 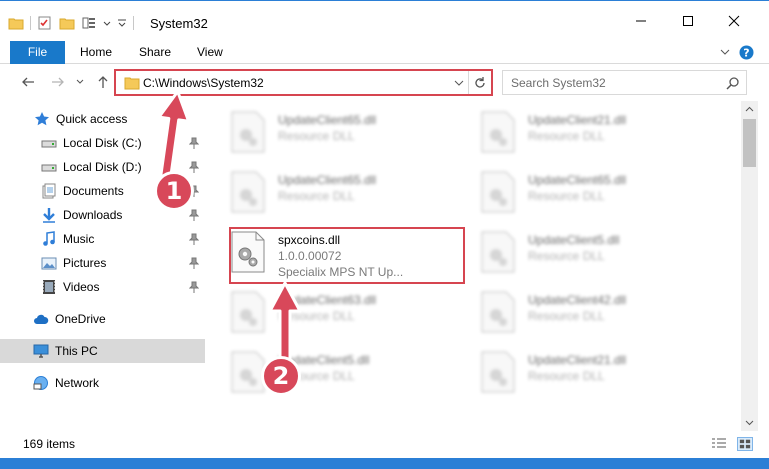 What do you see at coordinates (174, 191) in the screenshot?
I see `step-badge-1: 1` at bounding box center [174, 191].